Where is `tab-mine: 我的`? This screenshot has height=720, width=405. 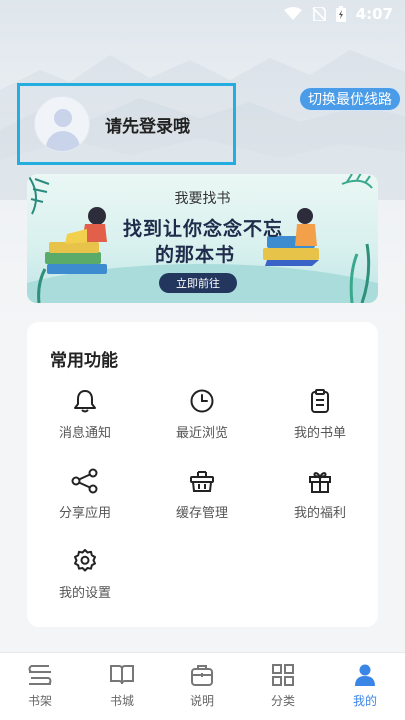
tab-mine: 我的 is located at coordinates (365, 686).